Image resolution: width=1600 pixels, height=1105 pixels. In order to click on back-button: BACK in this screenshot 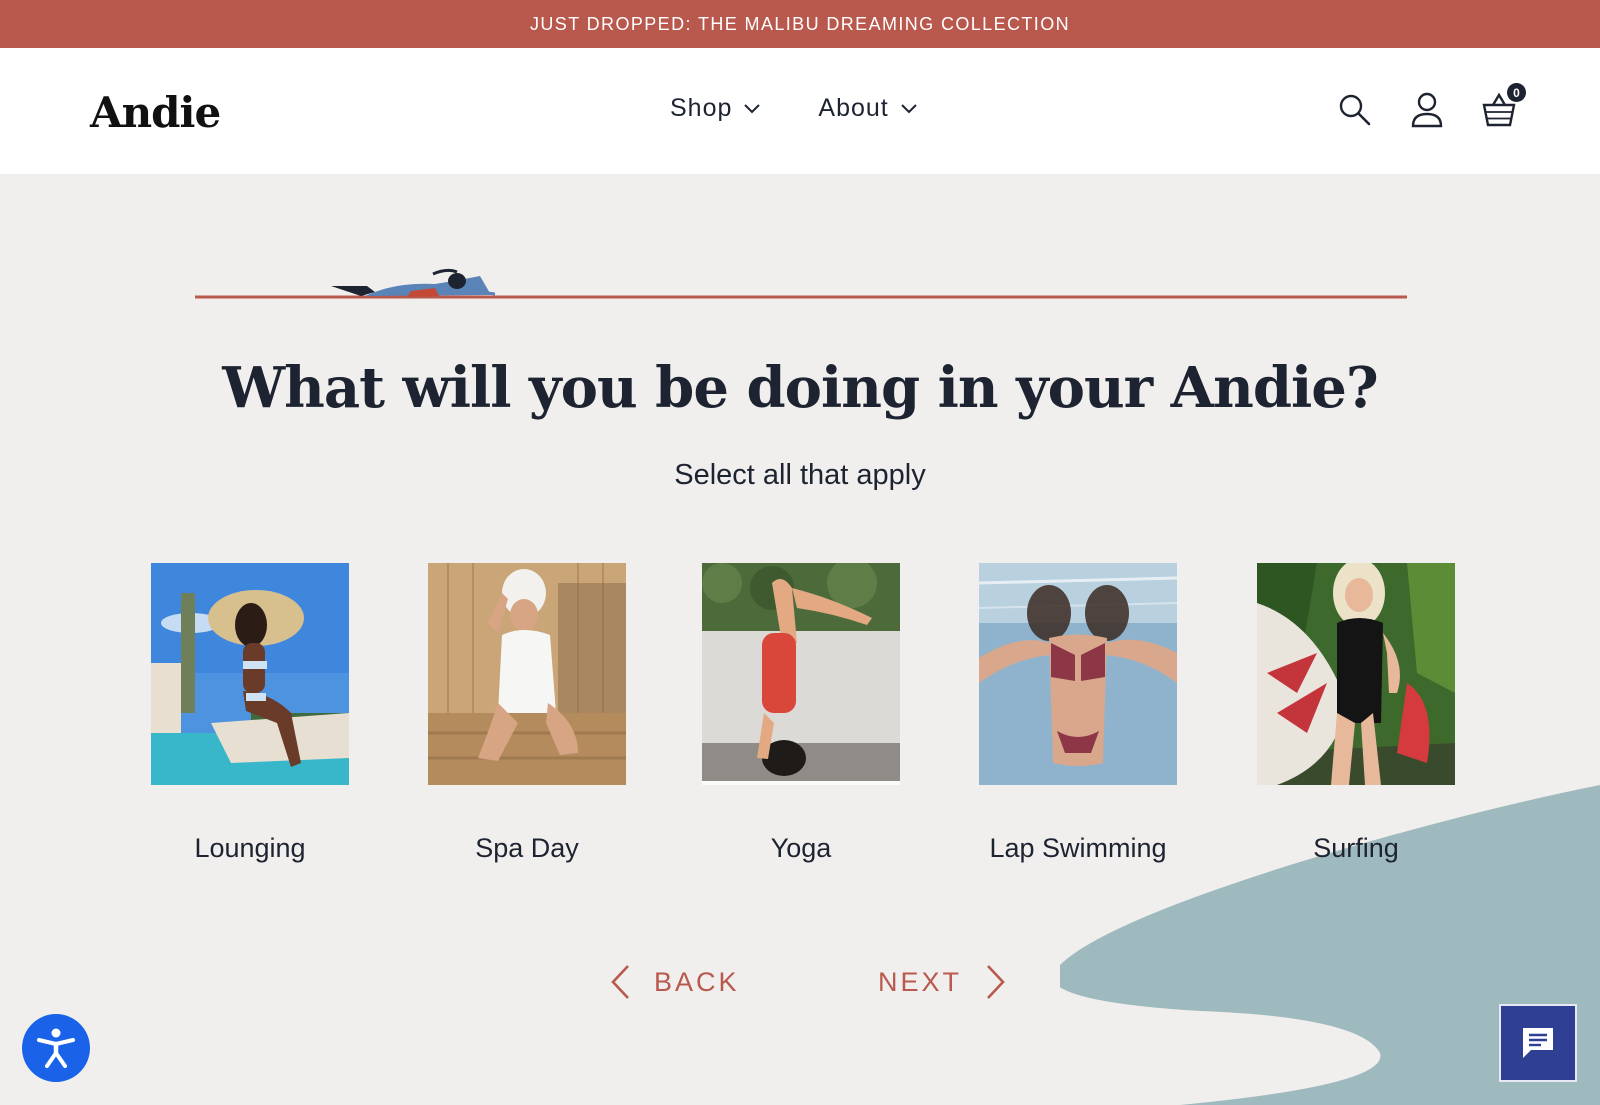, I will do `click(675, 982)`.